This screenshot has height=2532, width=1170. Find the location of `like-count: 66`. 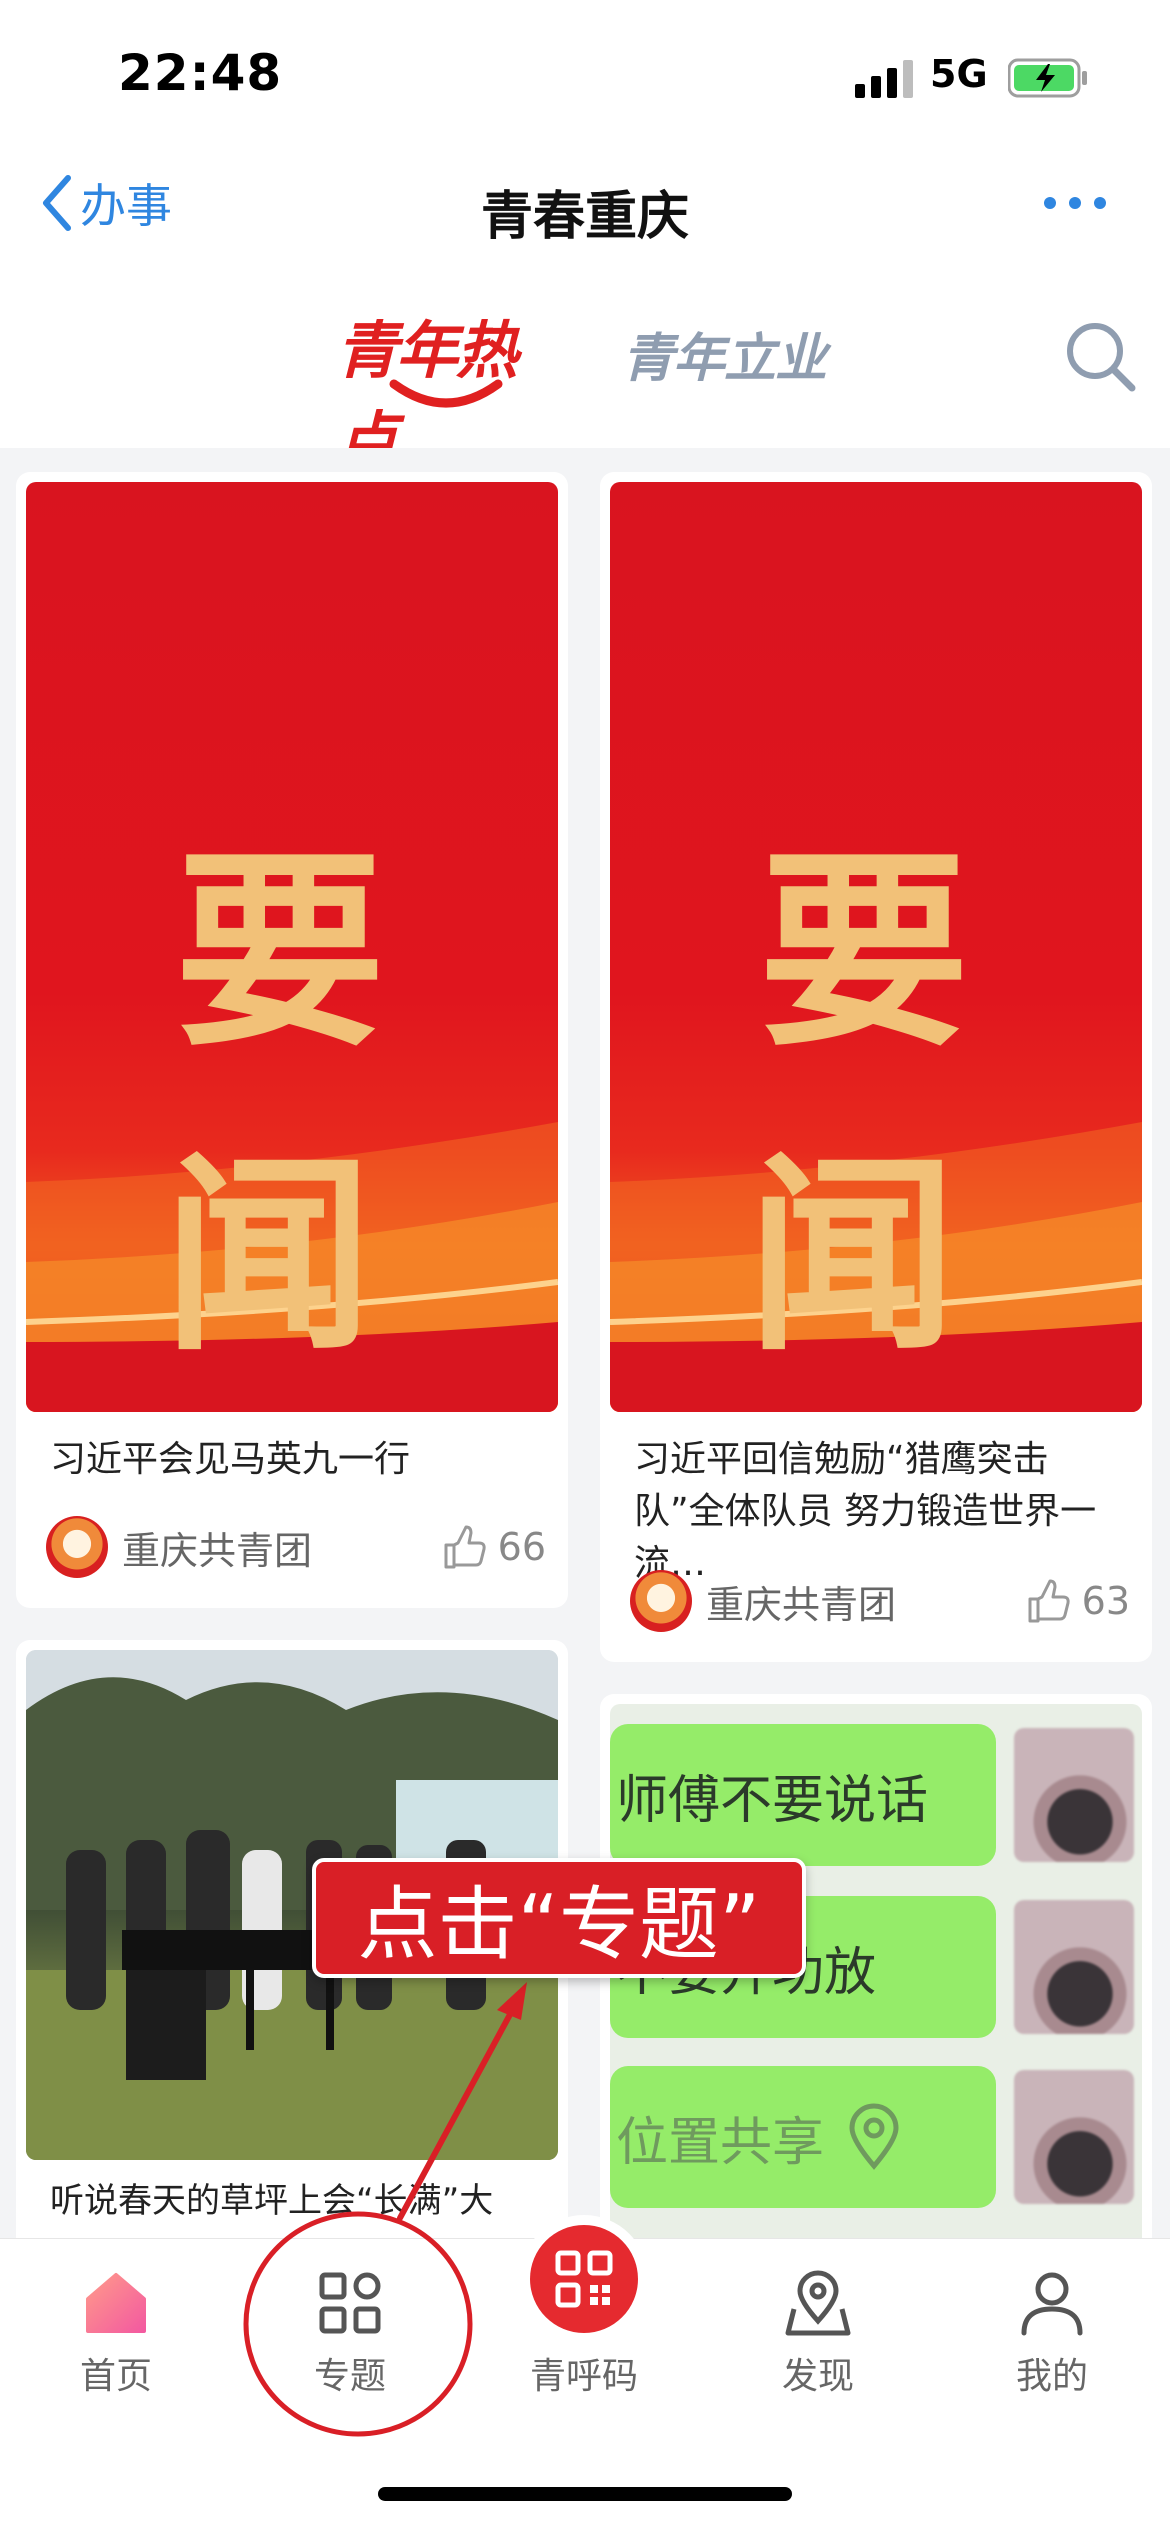

like-count: 66 is located at coordinates (521, 1547).